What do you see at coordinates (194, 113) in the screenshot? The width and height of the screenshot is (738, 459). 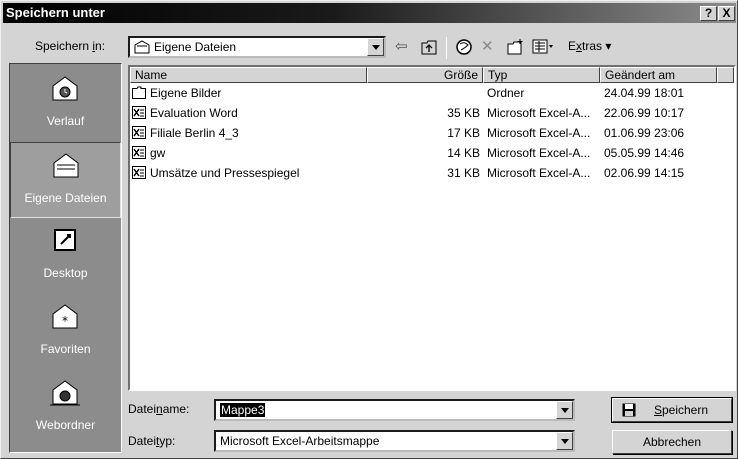 I see `file-name: Evaluation Word` at bounding box center [194, 113].